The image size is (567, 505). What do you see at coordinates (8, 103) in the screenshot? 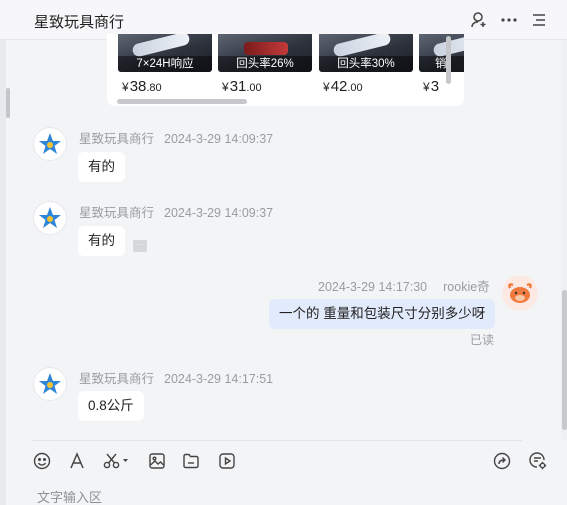
I see `left-scrollbar` at bounding box center [8, 103].